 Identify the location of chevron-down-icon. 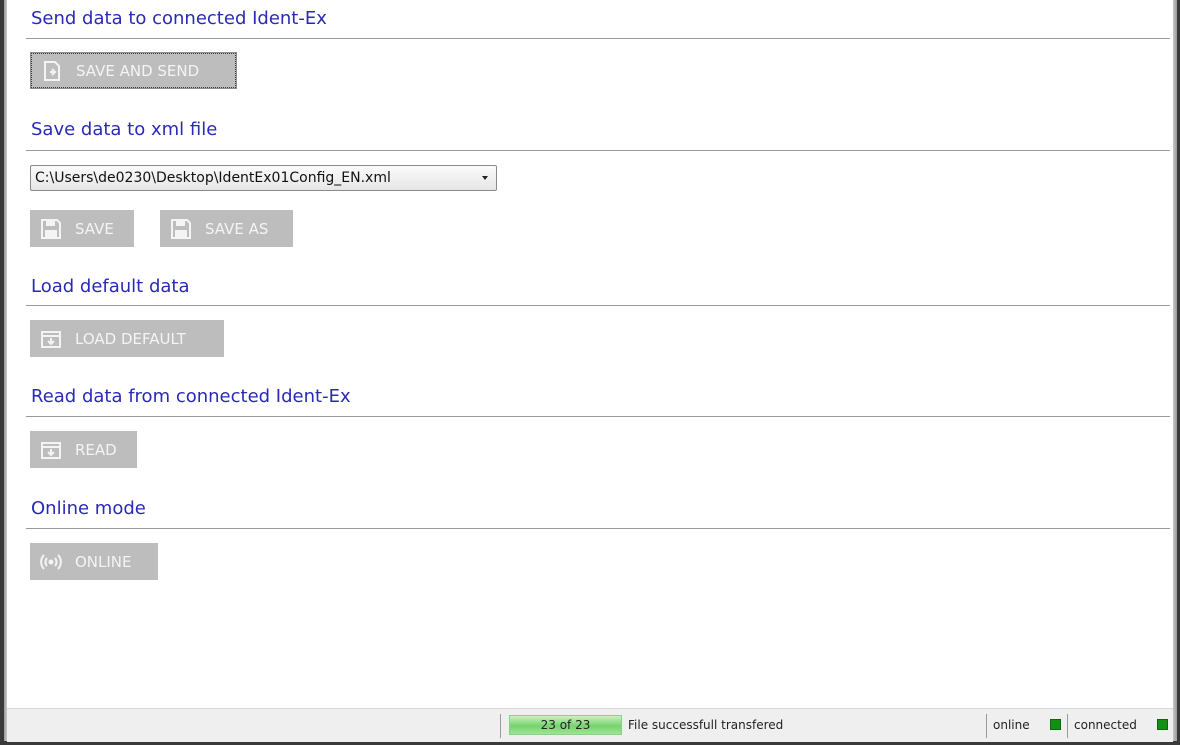
(485, 178).